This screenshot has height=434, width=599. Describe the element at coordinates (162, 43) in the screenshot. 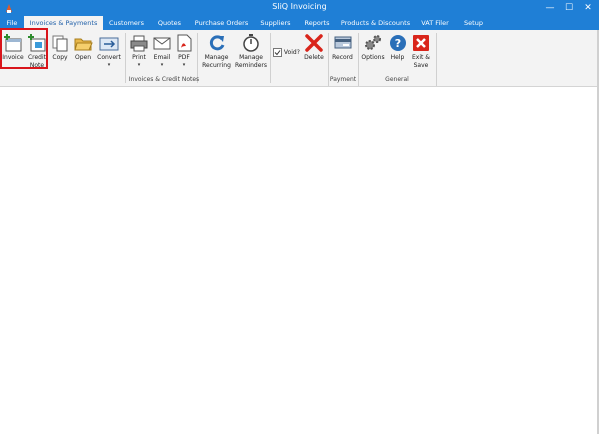

I see `email-icon` at that location.